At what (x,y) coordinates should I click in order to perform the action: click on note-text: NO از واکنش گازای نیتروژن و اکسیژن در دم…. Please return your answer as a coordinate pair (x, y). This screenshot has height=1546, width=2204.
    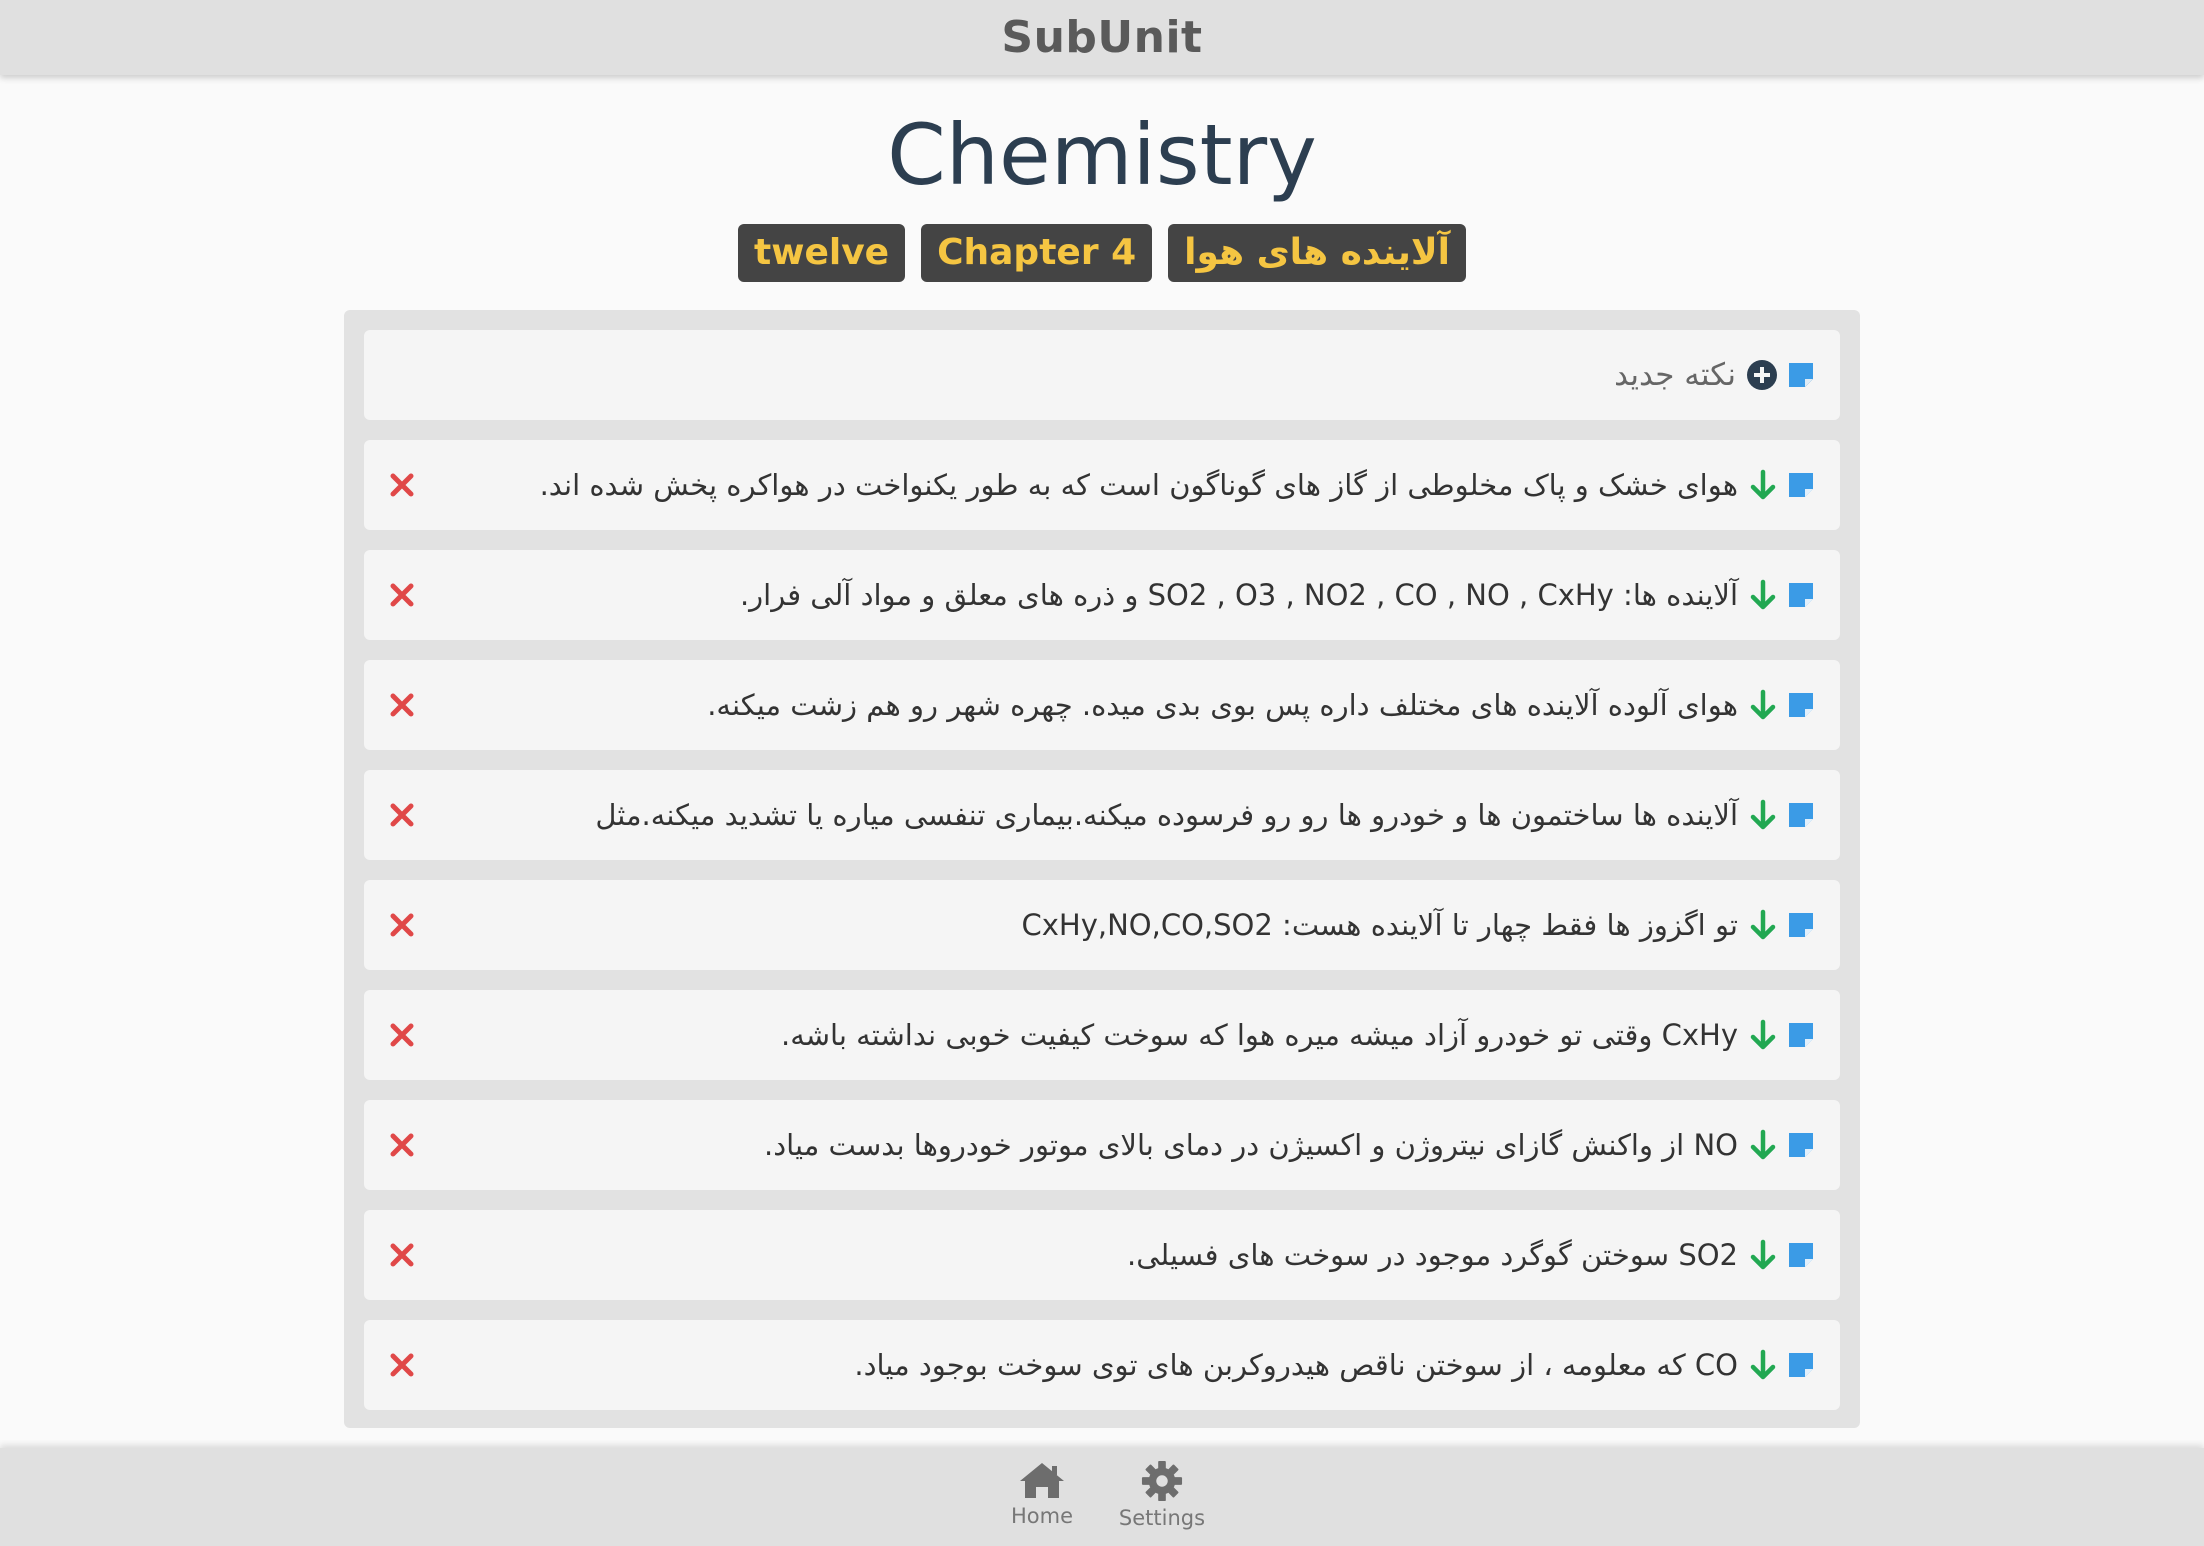
    Looking at the image, I should click on (1251, 1145).